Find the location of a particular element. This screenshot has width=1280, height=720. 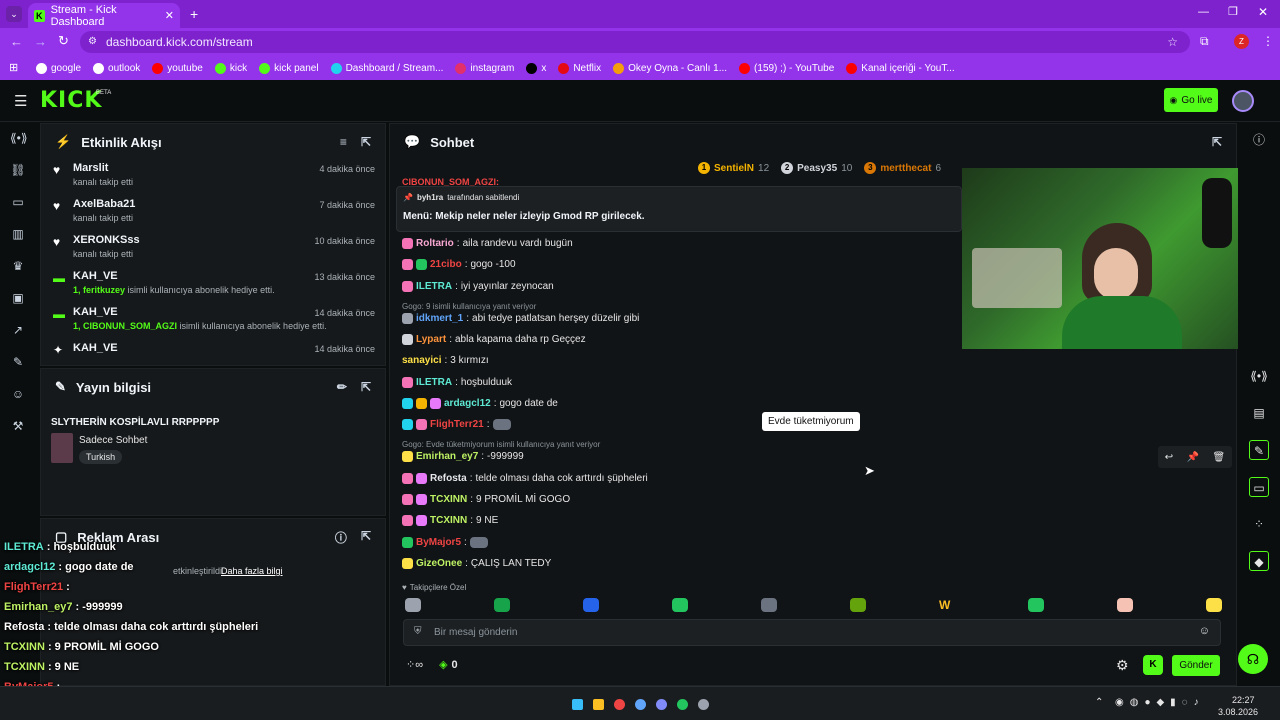

tab-close-icon: ✕ is located at coordinates (169, 15).